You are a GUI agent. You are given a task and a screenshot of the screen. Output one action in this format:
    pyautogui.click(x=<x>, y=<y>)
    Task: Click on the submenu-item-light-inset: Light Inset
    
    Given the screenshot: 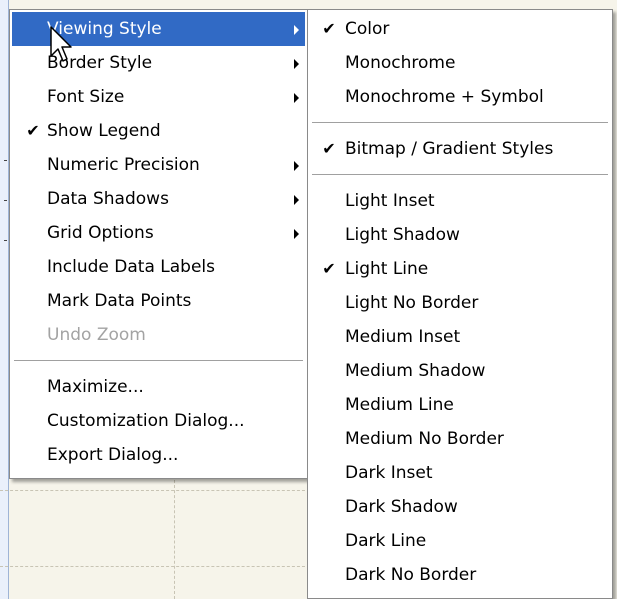 What is the action you would take?
    pyautogui.click(x=460, y=201)
    